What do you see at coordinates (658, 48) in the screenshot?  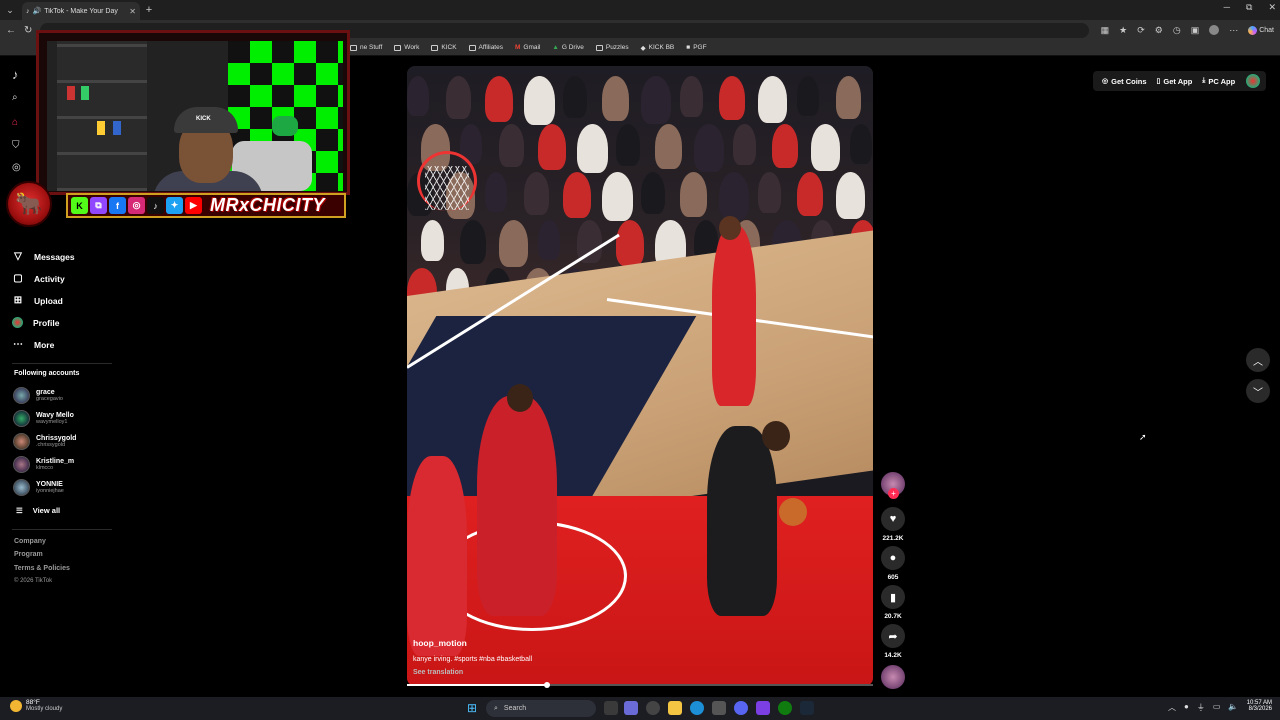 I see `bookmark-item: ◆ KICK BB` at bounding box center [658, 48].